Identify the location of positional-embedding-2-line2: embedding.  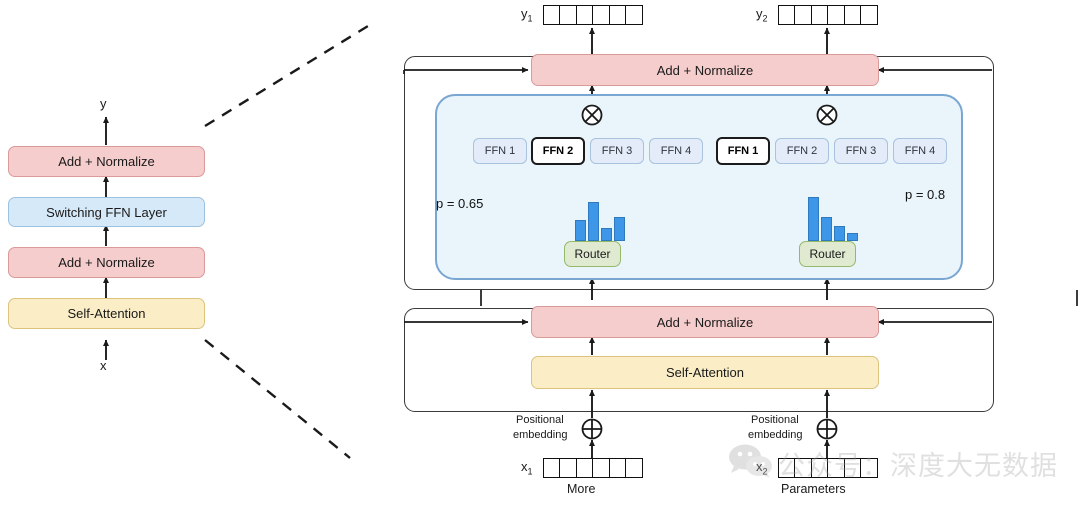
(775, 435).